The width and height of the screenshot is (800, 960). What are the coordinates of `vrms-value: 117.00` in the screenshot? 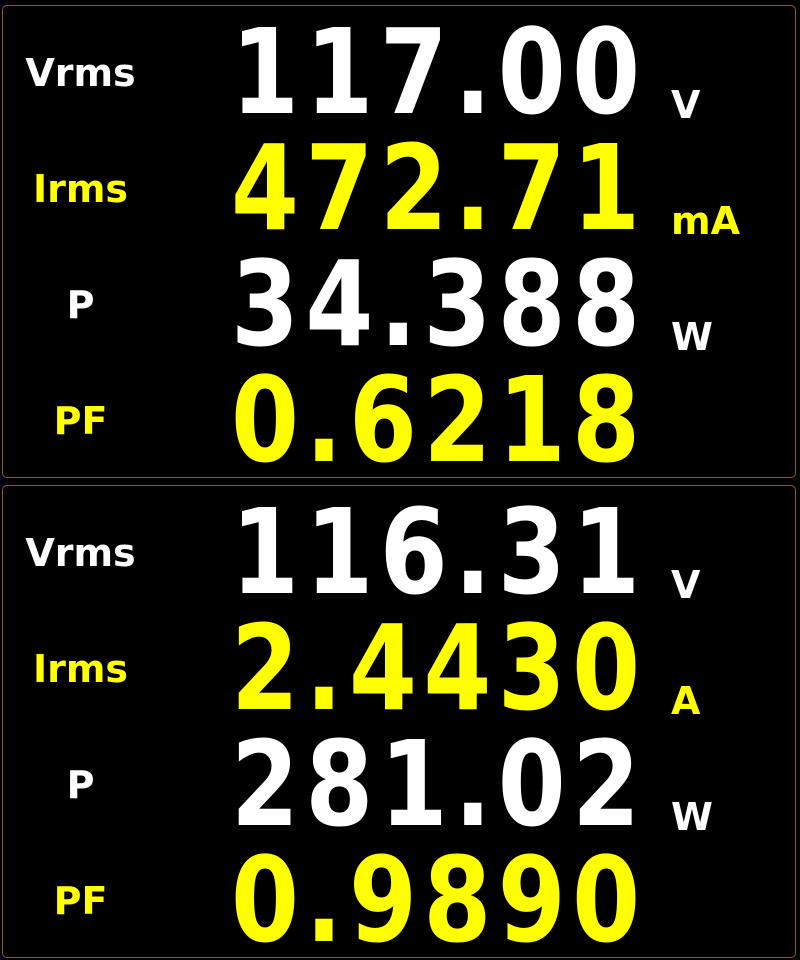 It's located at (439, 72).